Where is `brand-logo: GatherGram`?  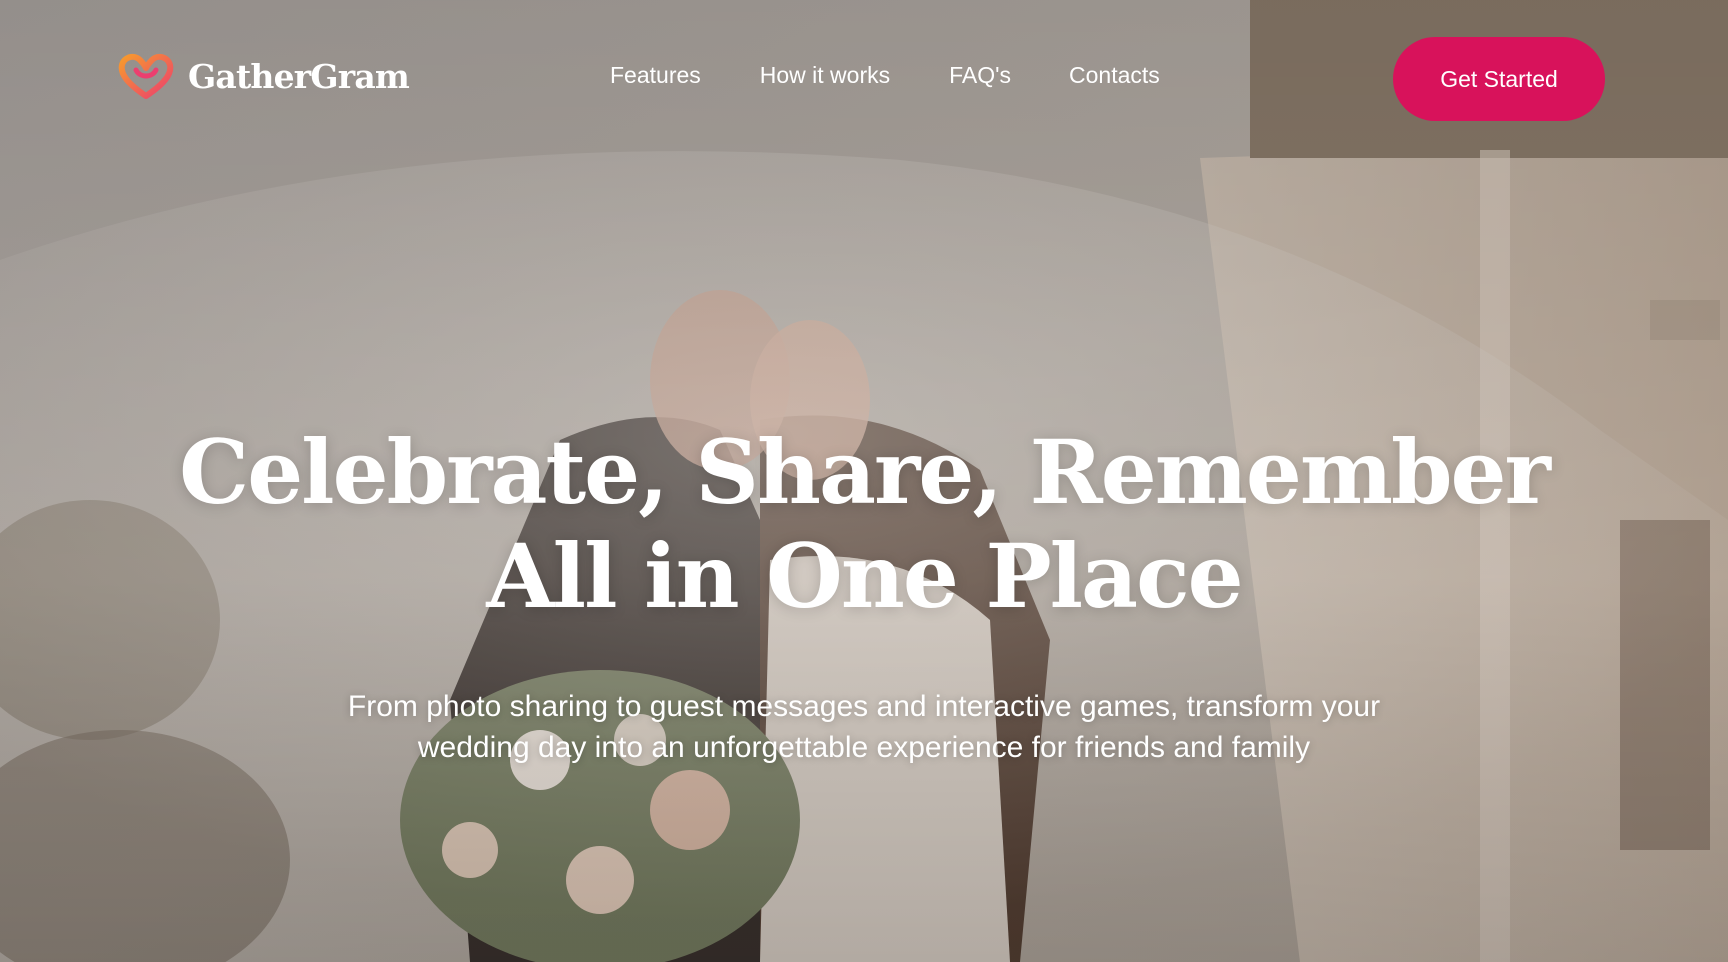 brand-logo: GatherGram is located at coordinates (264, 76).